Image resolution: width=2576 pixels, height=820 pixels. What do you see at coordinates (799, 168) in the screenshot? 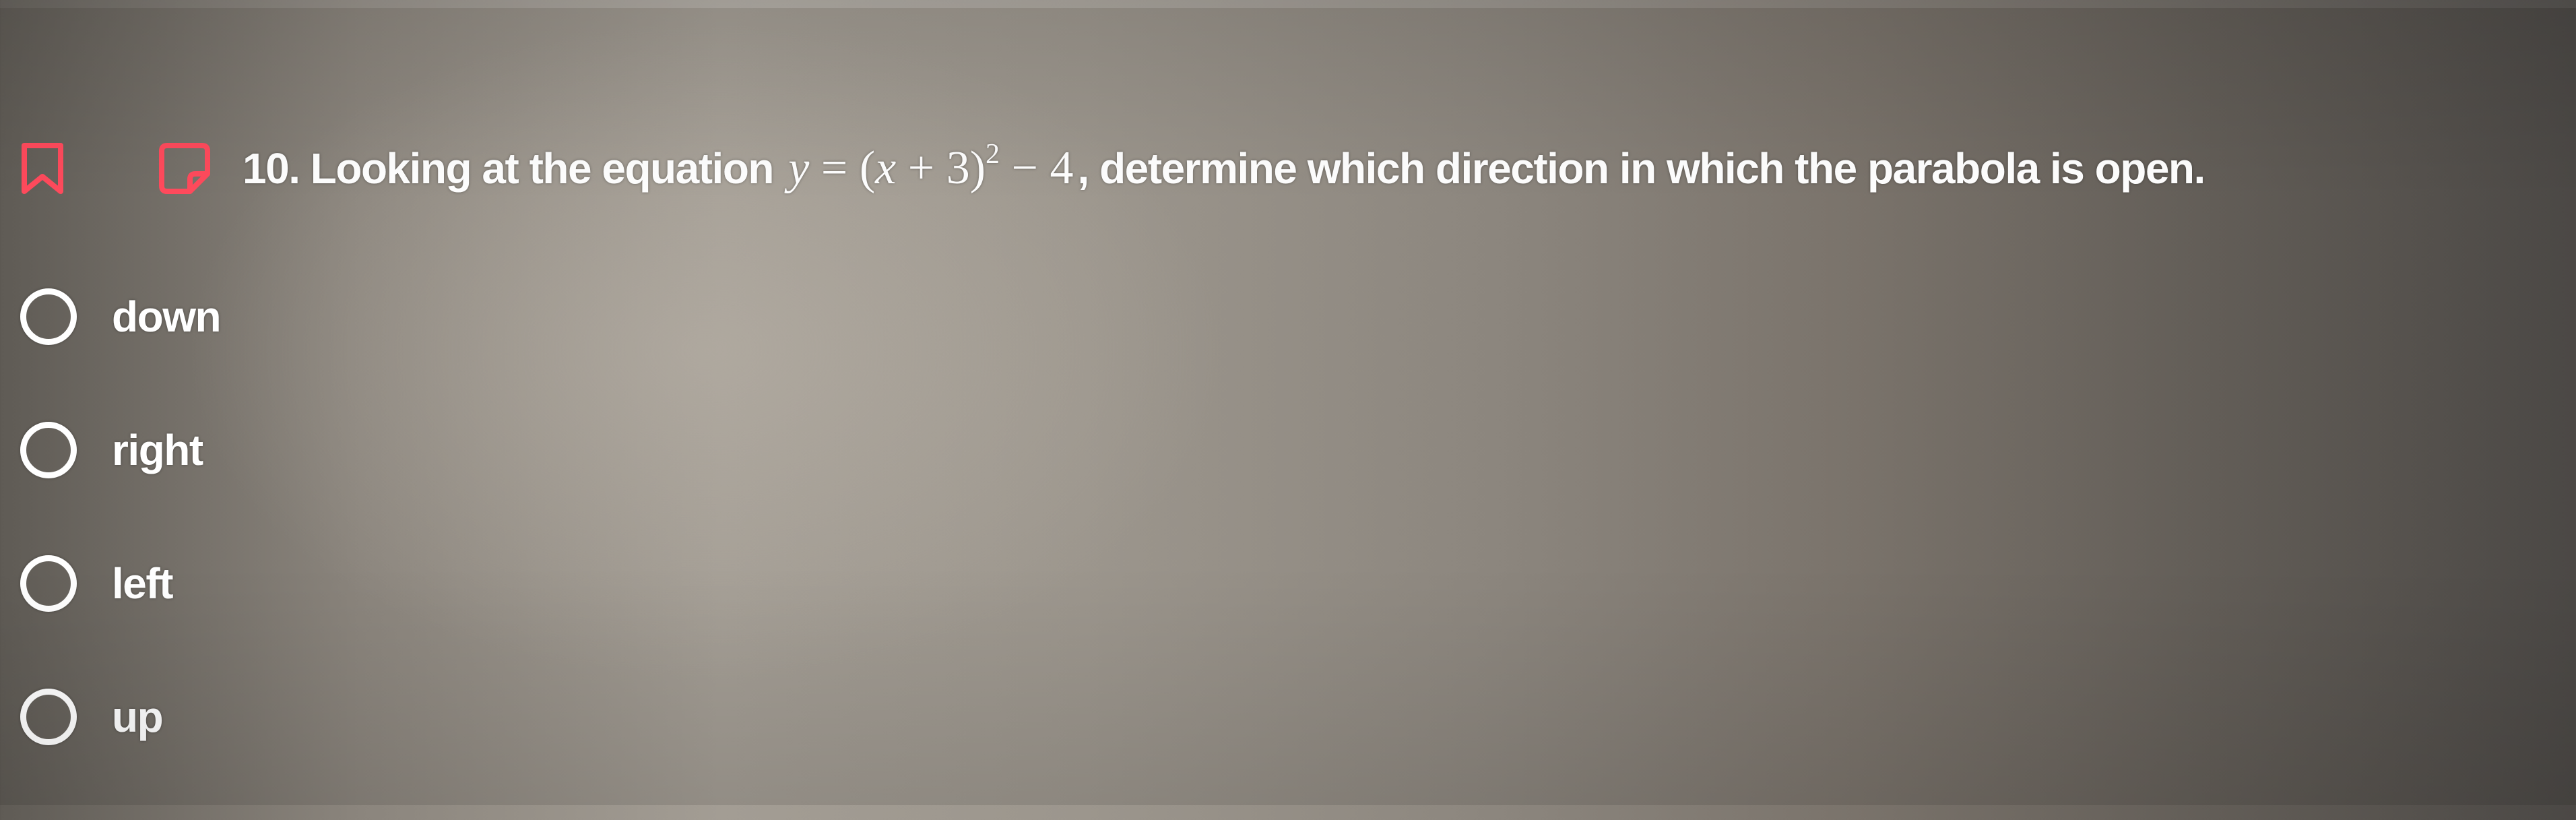
I see `equation-y: y` at bounding box center [799, 168].